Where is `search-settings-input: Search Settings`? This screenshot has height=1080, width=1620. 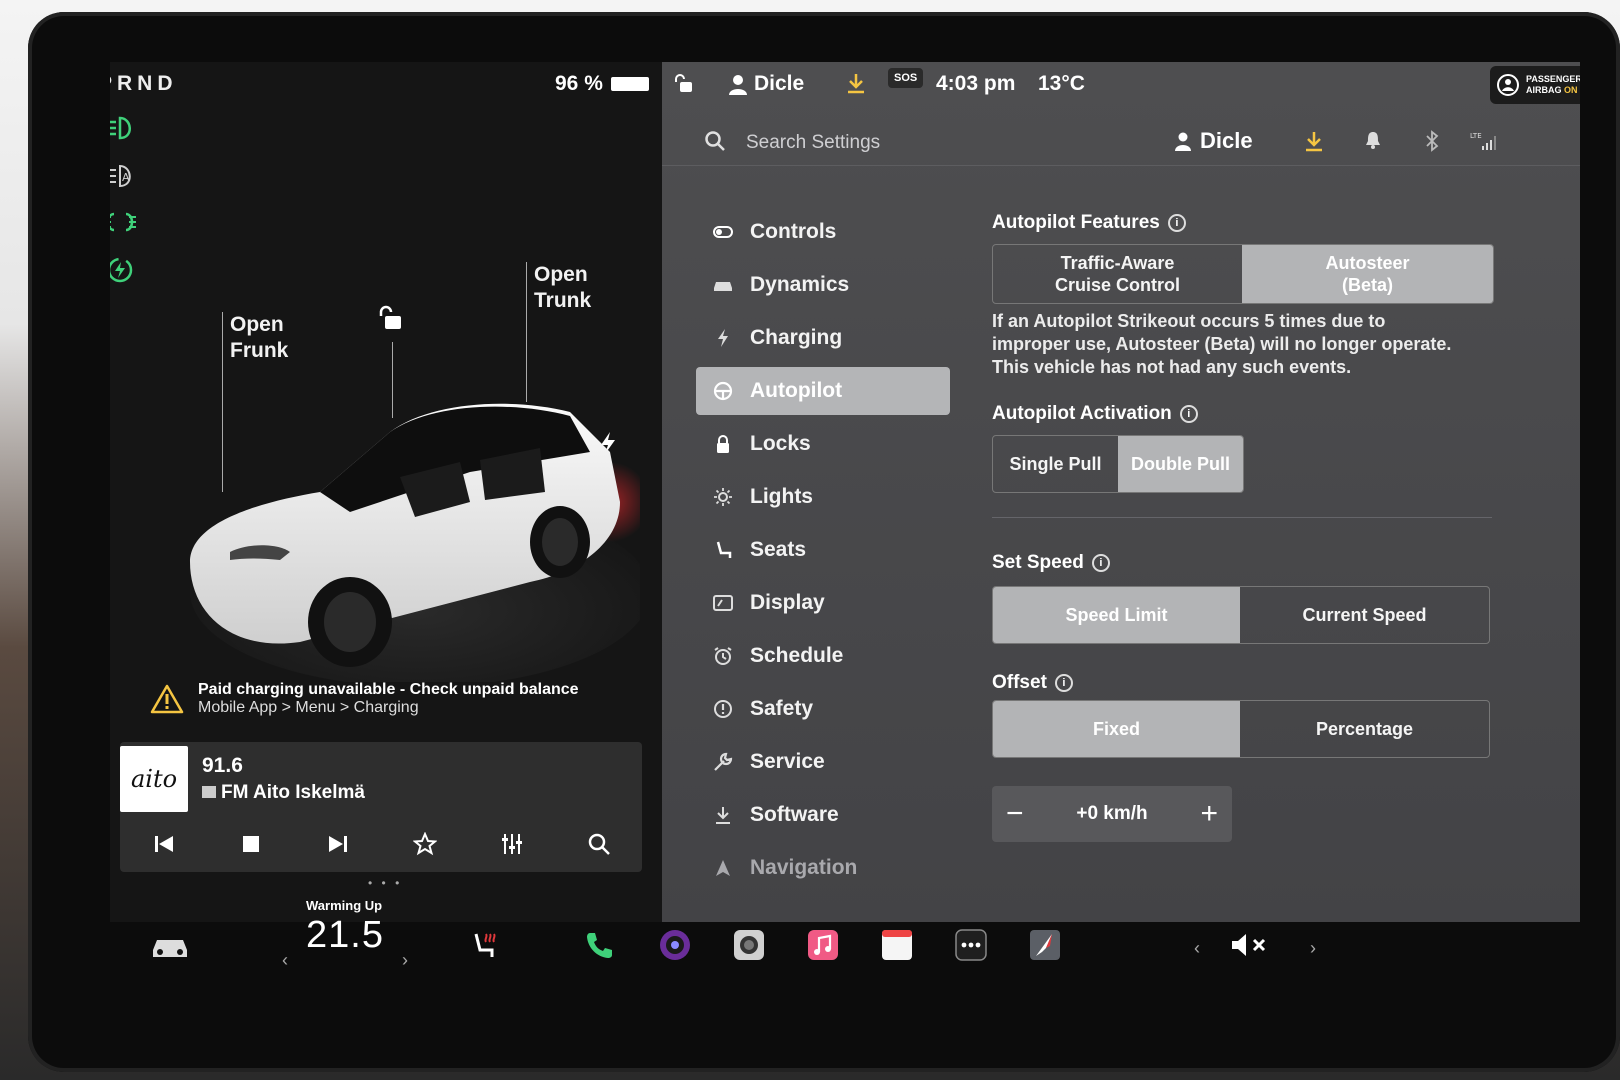 search-settings-input: Search Settings is located at coordinates (813, 143).